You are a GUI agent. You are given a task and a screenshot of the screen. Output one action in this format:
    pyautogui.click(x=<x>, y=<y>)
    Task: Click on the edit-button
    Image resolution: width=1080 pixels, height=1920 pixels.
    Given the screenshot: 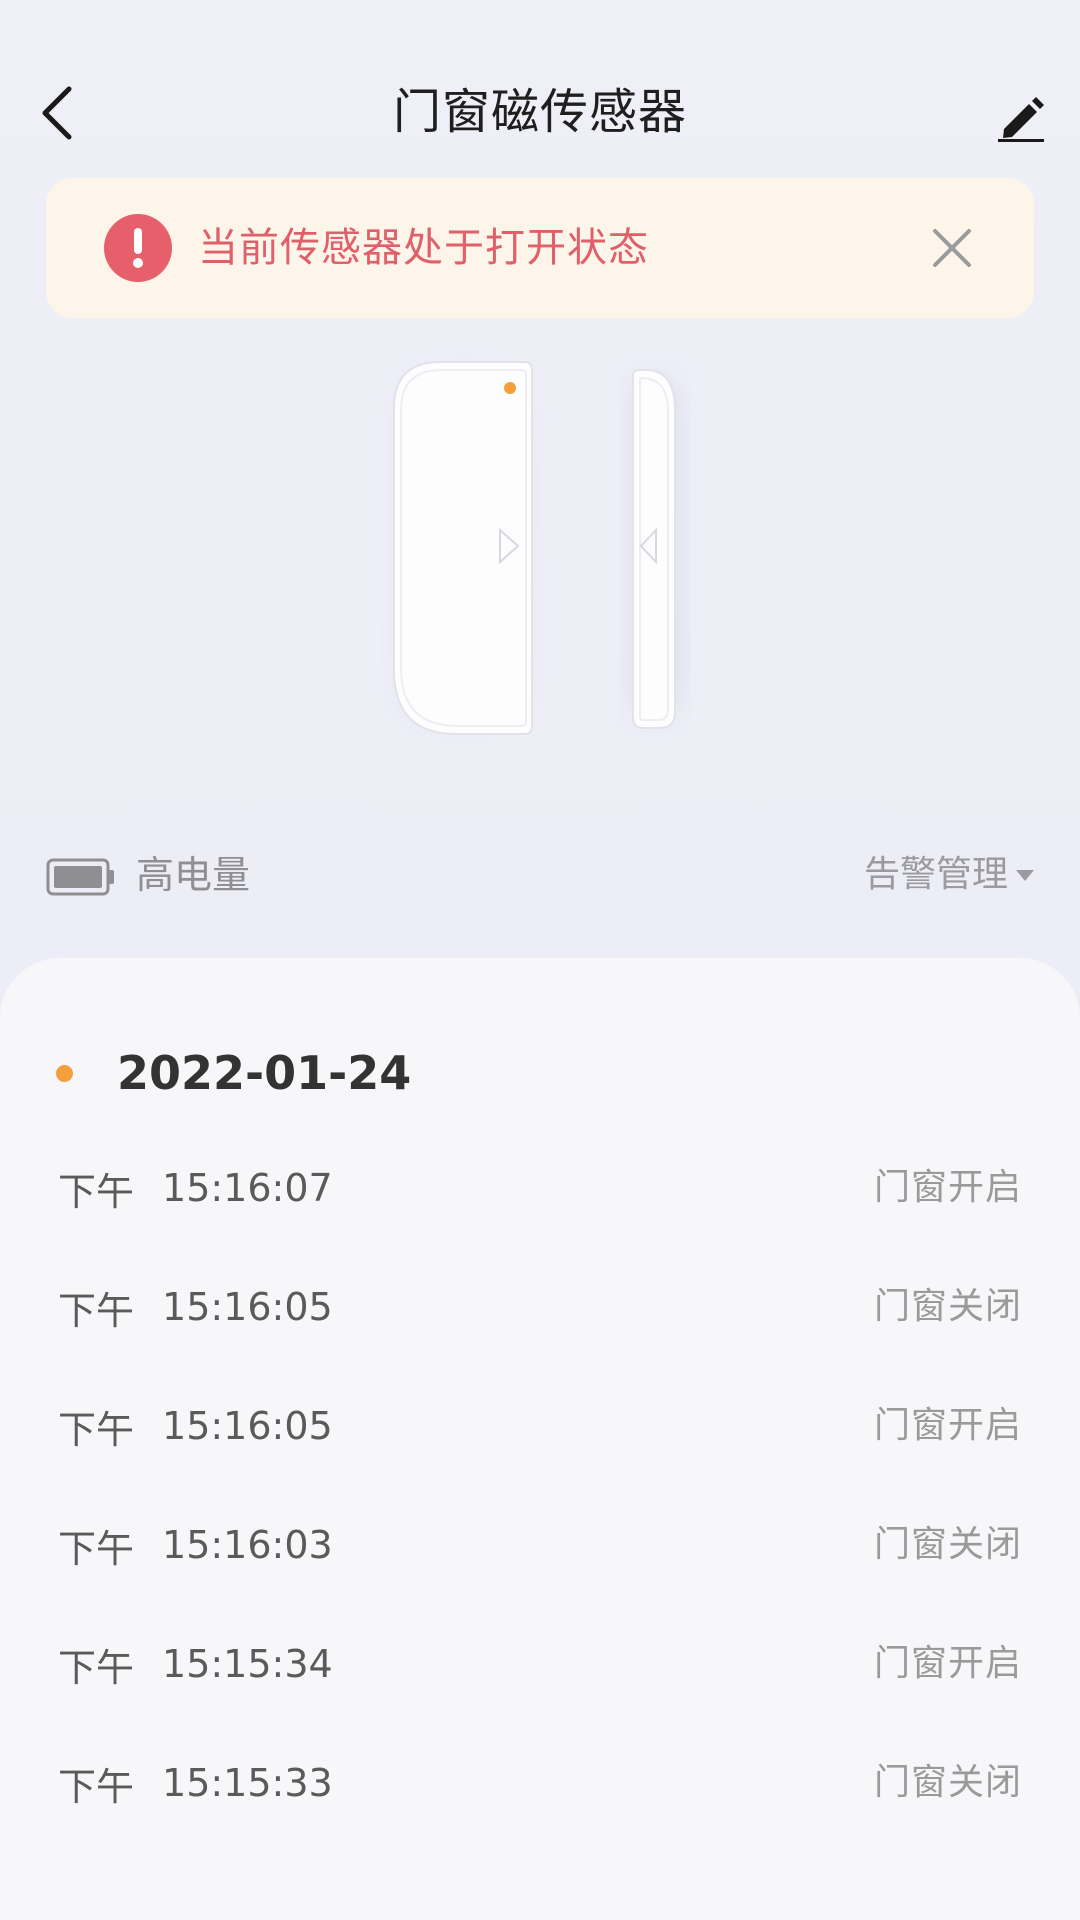 What is the action you would take?
    pyautogui.click(x=1021, y=117)
    